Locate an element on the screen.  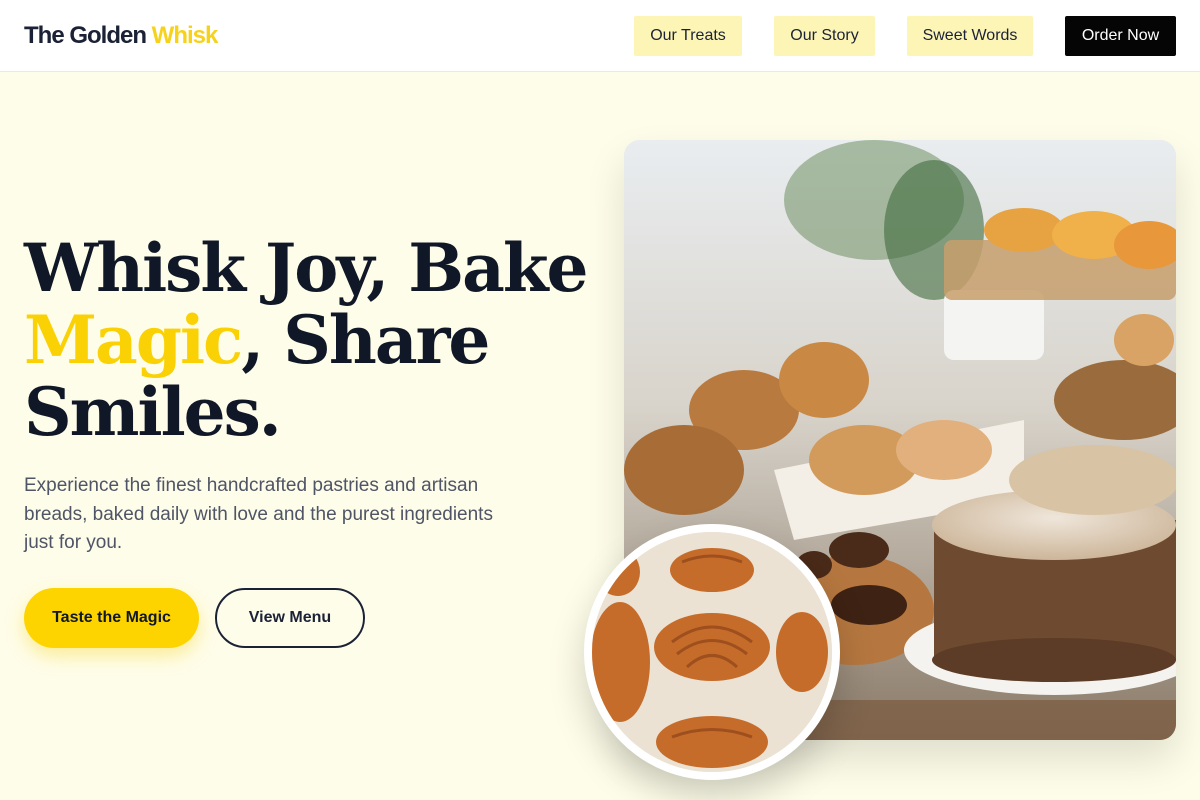
headline-accent: Magic is located at coordinates (133, 340).